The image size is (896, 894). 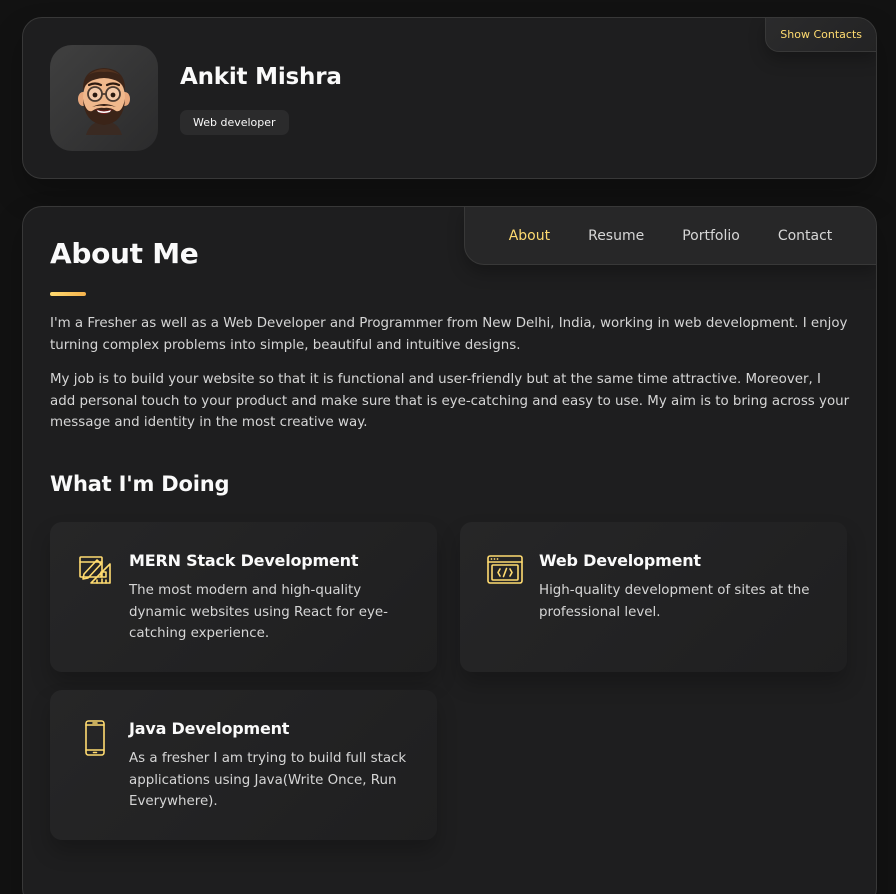 I want to click on profile-title-badge: Web developer, so click(x=234, y=122).